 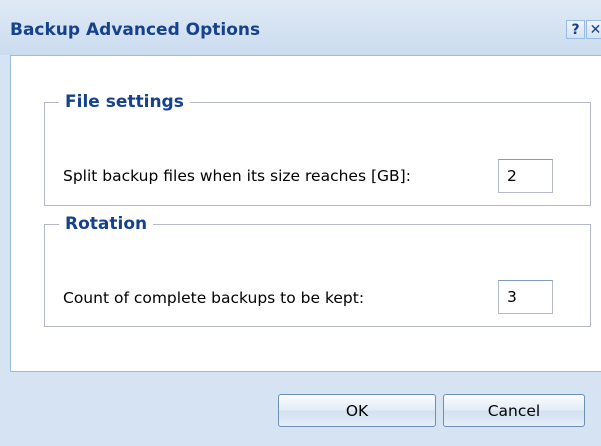 I want to click on rotation-legend: Rotation, so click(x=106, y=224).